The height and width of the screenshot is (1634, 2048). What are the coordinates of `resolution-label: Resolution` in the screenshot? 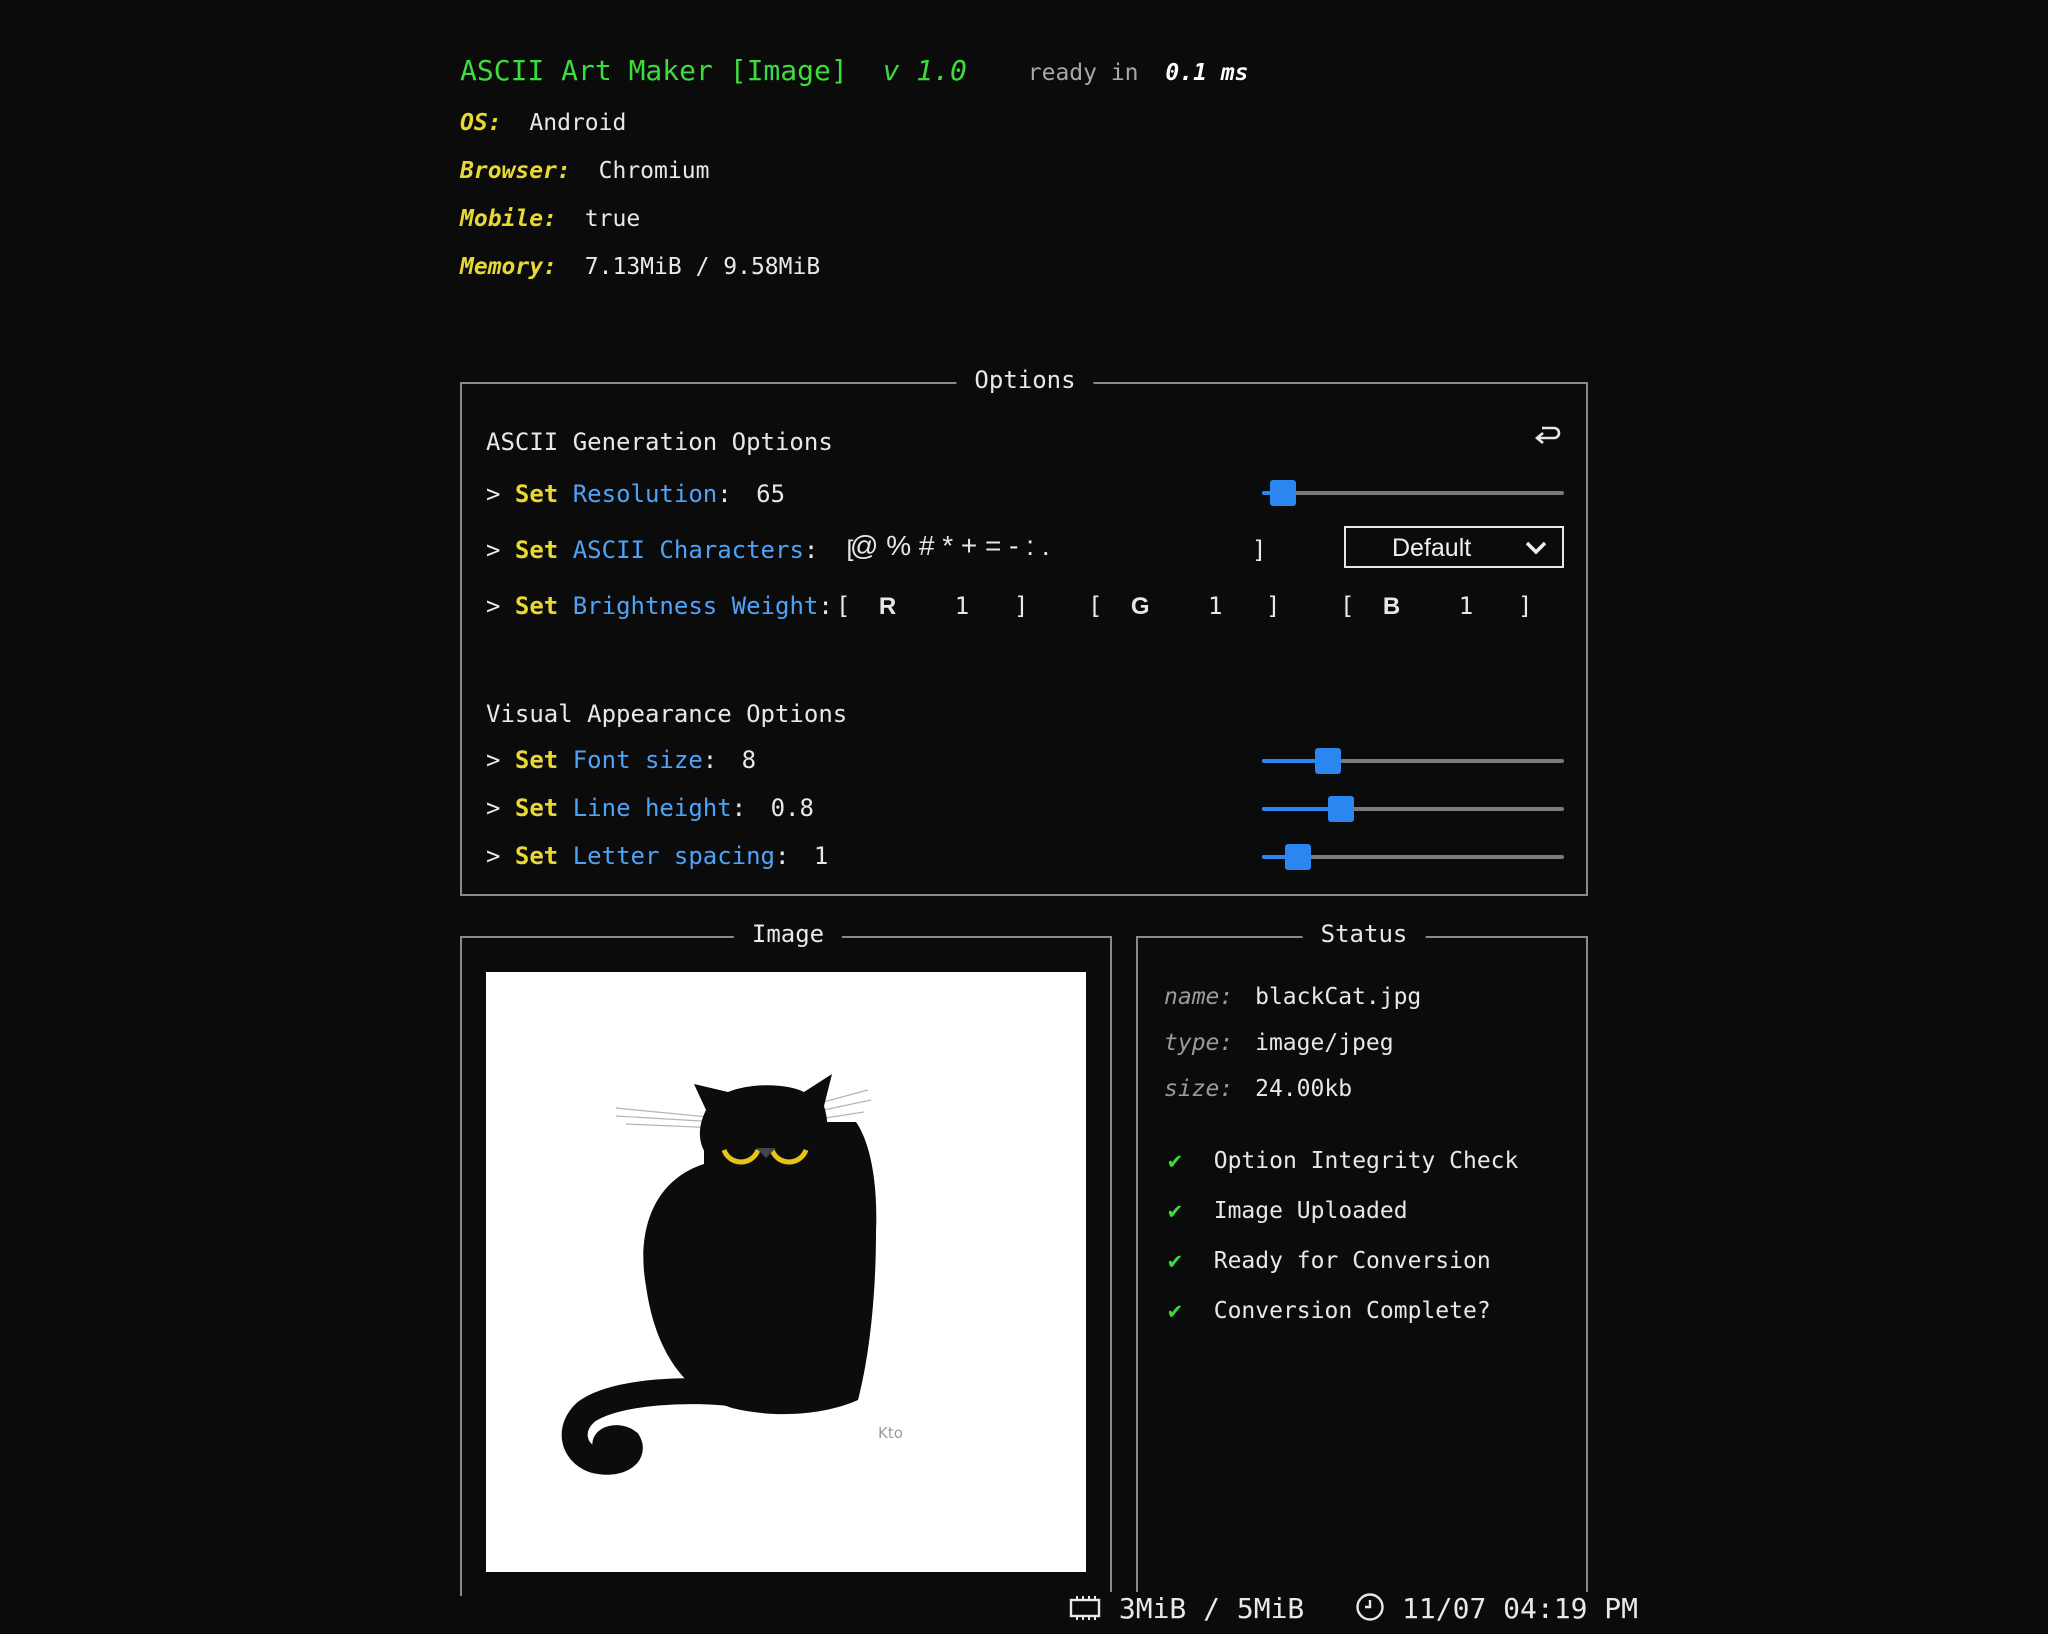 It's located at (645, 494).